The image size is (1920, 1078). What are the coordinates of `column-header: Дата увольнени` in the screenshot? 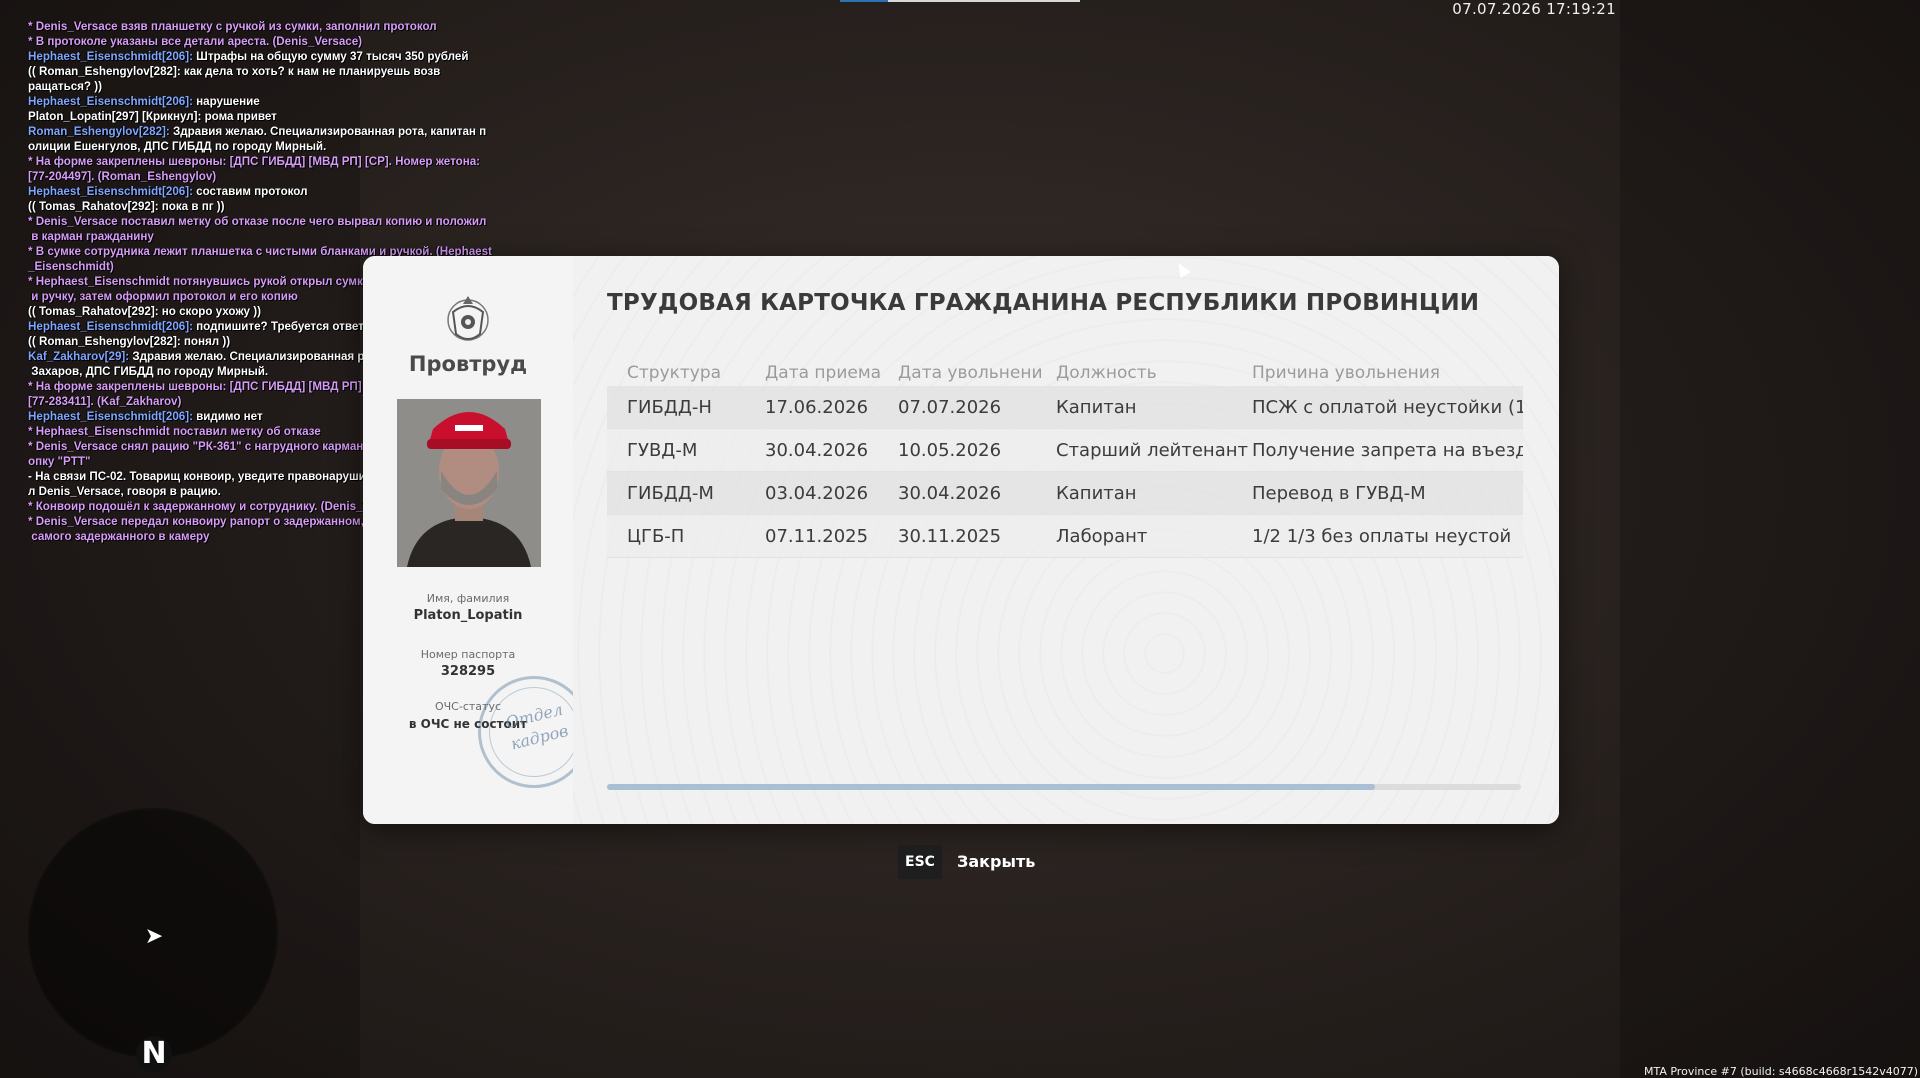 It's located at (970, 373).